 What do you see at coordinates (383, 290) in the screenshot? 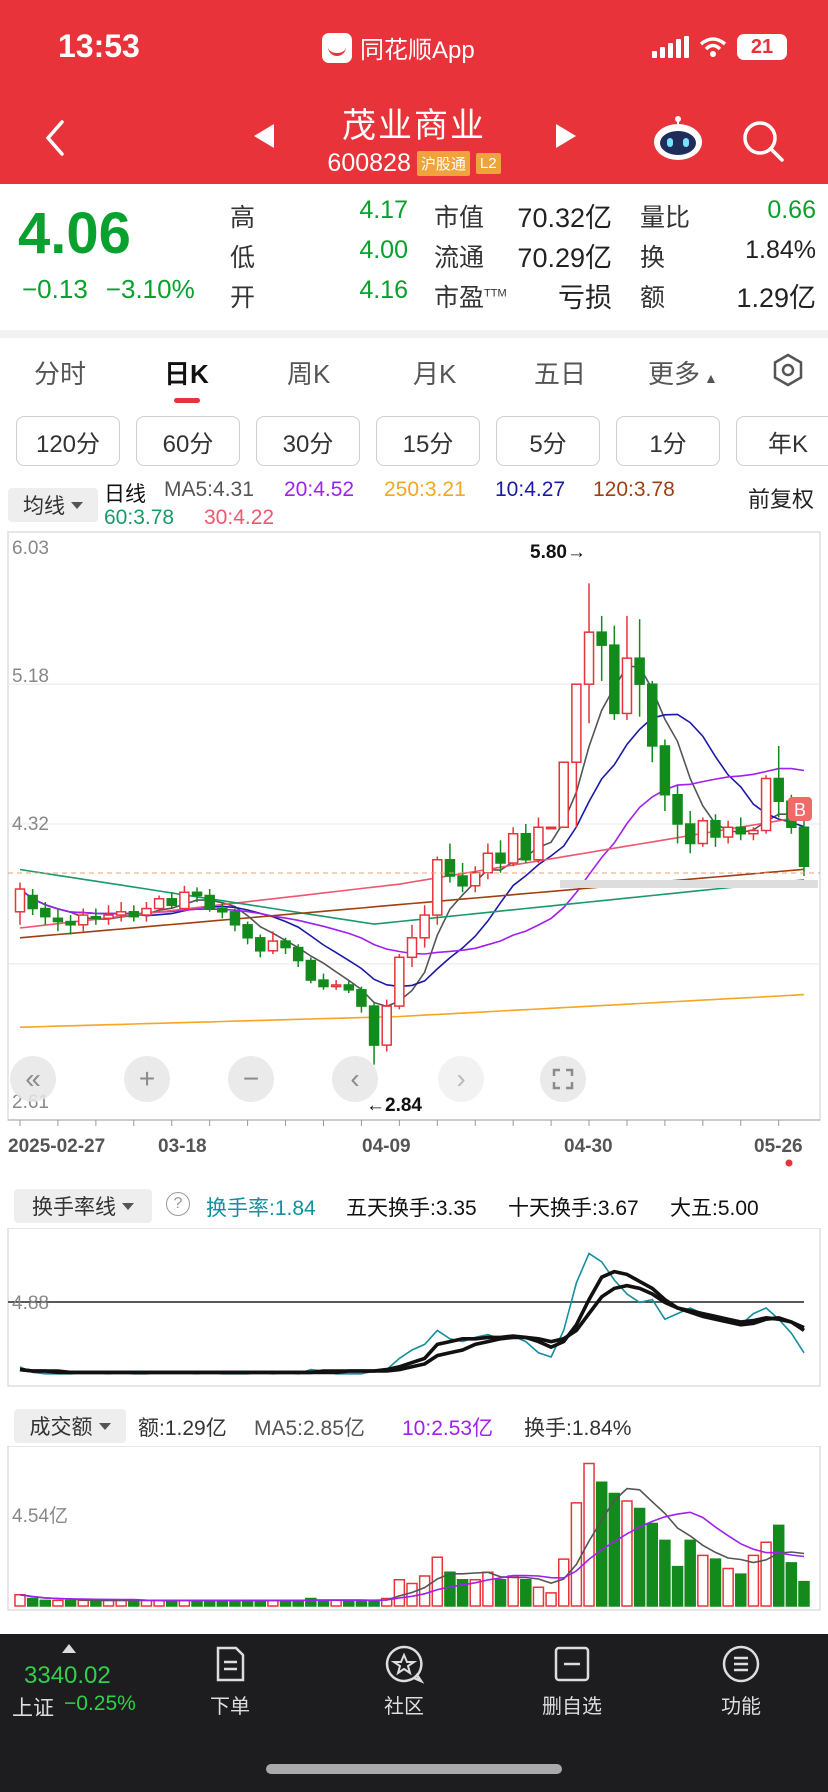
I see `open-value: 4.16` at bounding box center [383, 290].